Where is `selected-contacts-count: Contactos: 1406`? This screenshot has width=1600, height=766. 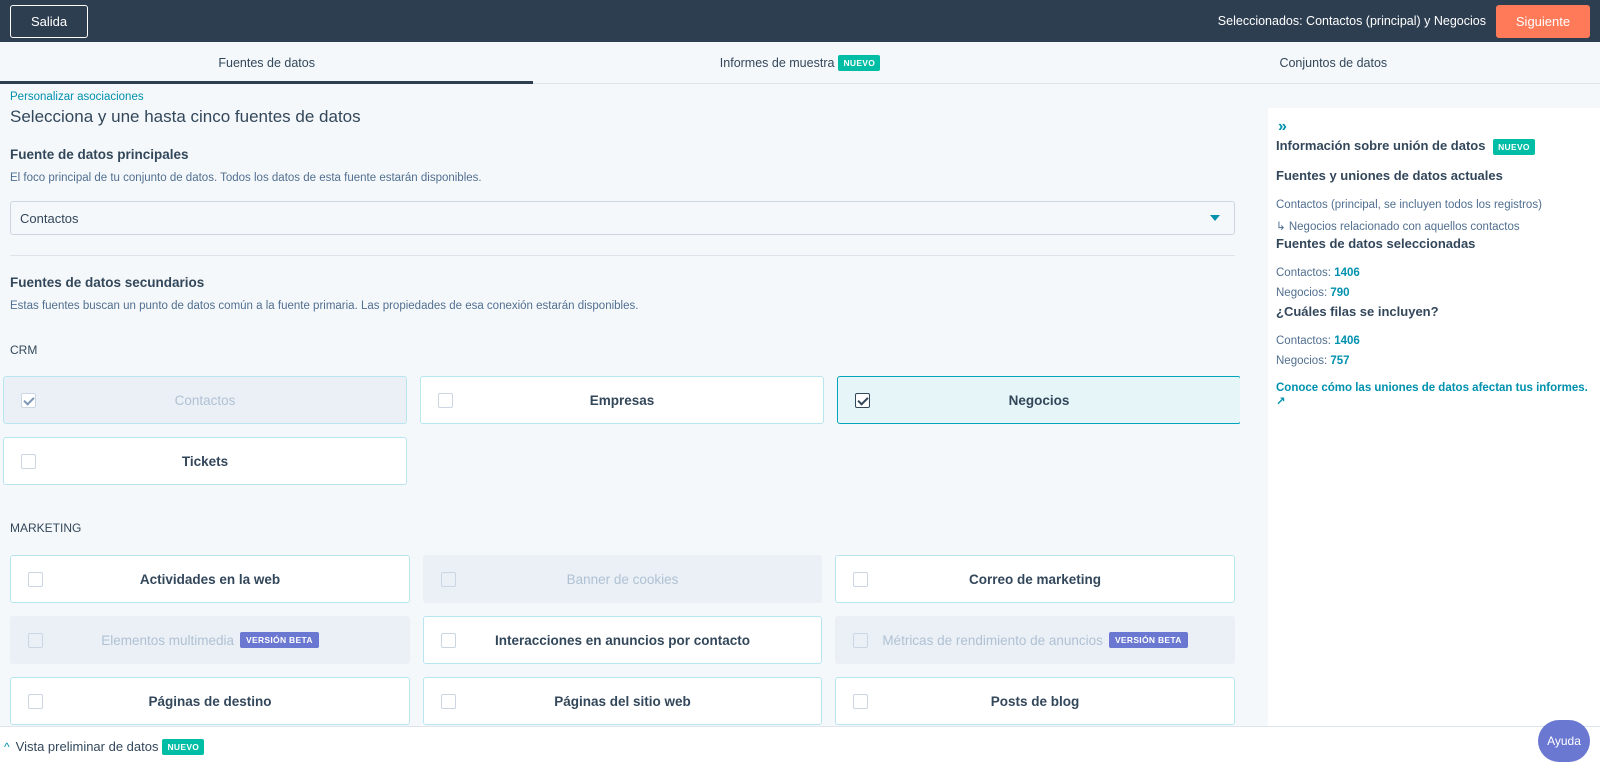 selected-contacts-count: Contactos: 1406 is located at coordinates (1318, 273).